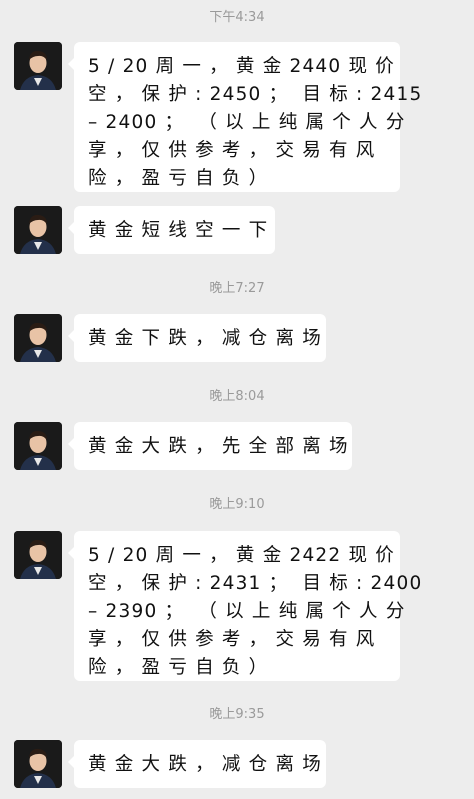 Image resolution: width=474 pixels, height=799 pixels. Describe the element at coordinates (237, 396) in the screenshot. I see `timestamp: 晚上8:04` at that location.